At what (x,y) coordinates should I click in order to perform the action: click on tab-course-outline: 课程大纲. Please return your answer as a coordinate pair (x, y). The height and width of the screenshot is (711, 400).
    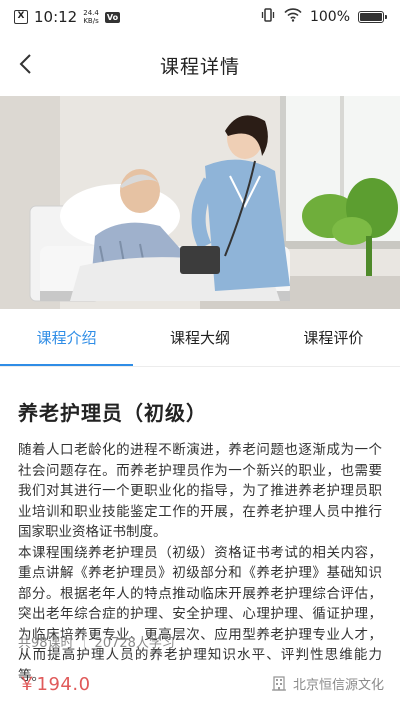
    Looking at the image, I should click on (199, 337).